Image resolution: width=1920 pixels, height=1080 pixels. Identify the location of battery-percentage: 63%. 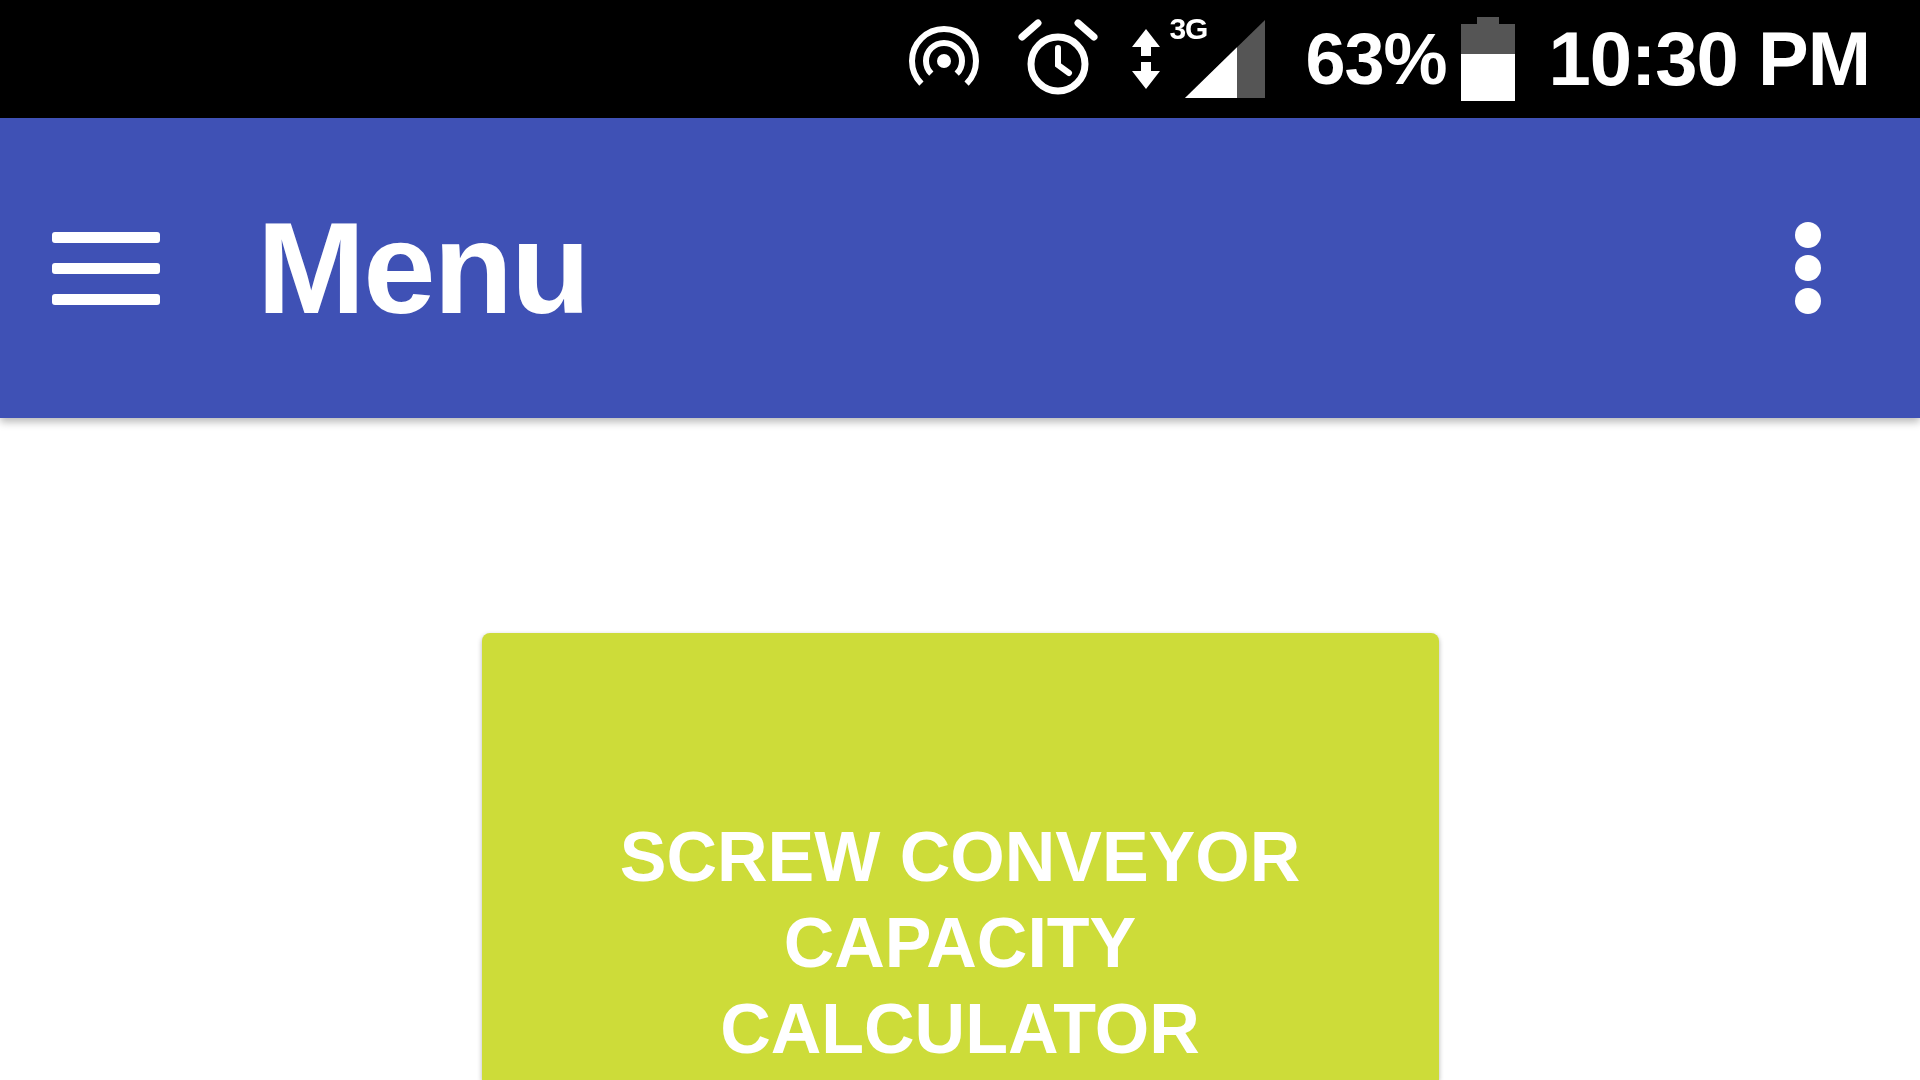
(1376, 59).